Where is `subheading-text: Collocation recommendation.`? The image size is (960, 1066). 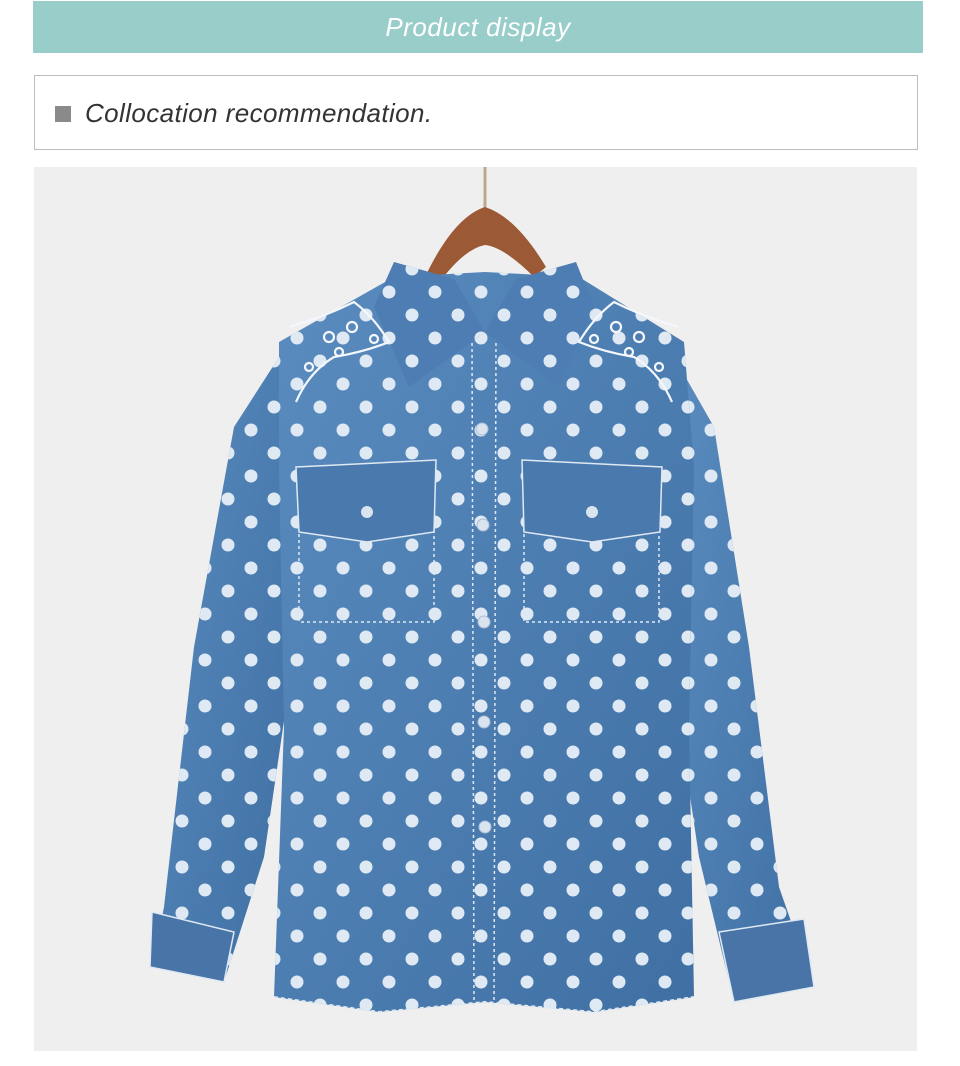 subheading-text: Collocation recommendation. is located at coordinates (259, 113).